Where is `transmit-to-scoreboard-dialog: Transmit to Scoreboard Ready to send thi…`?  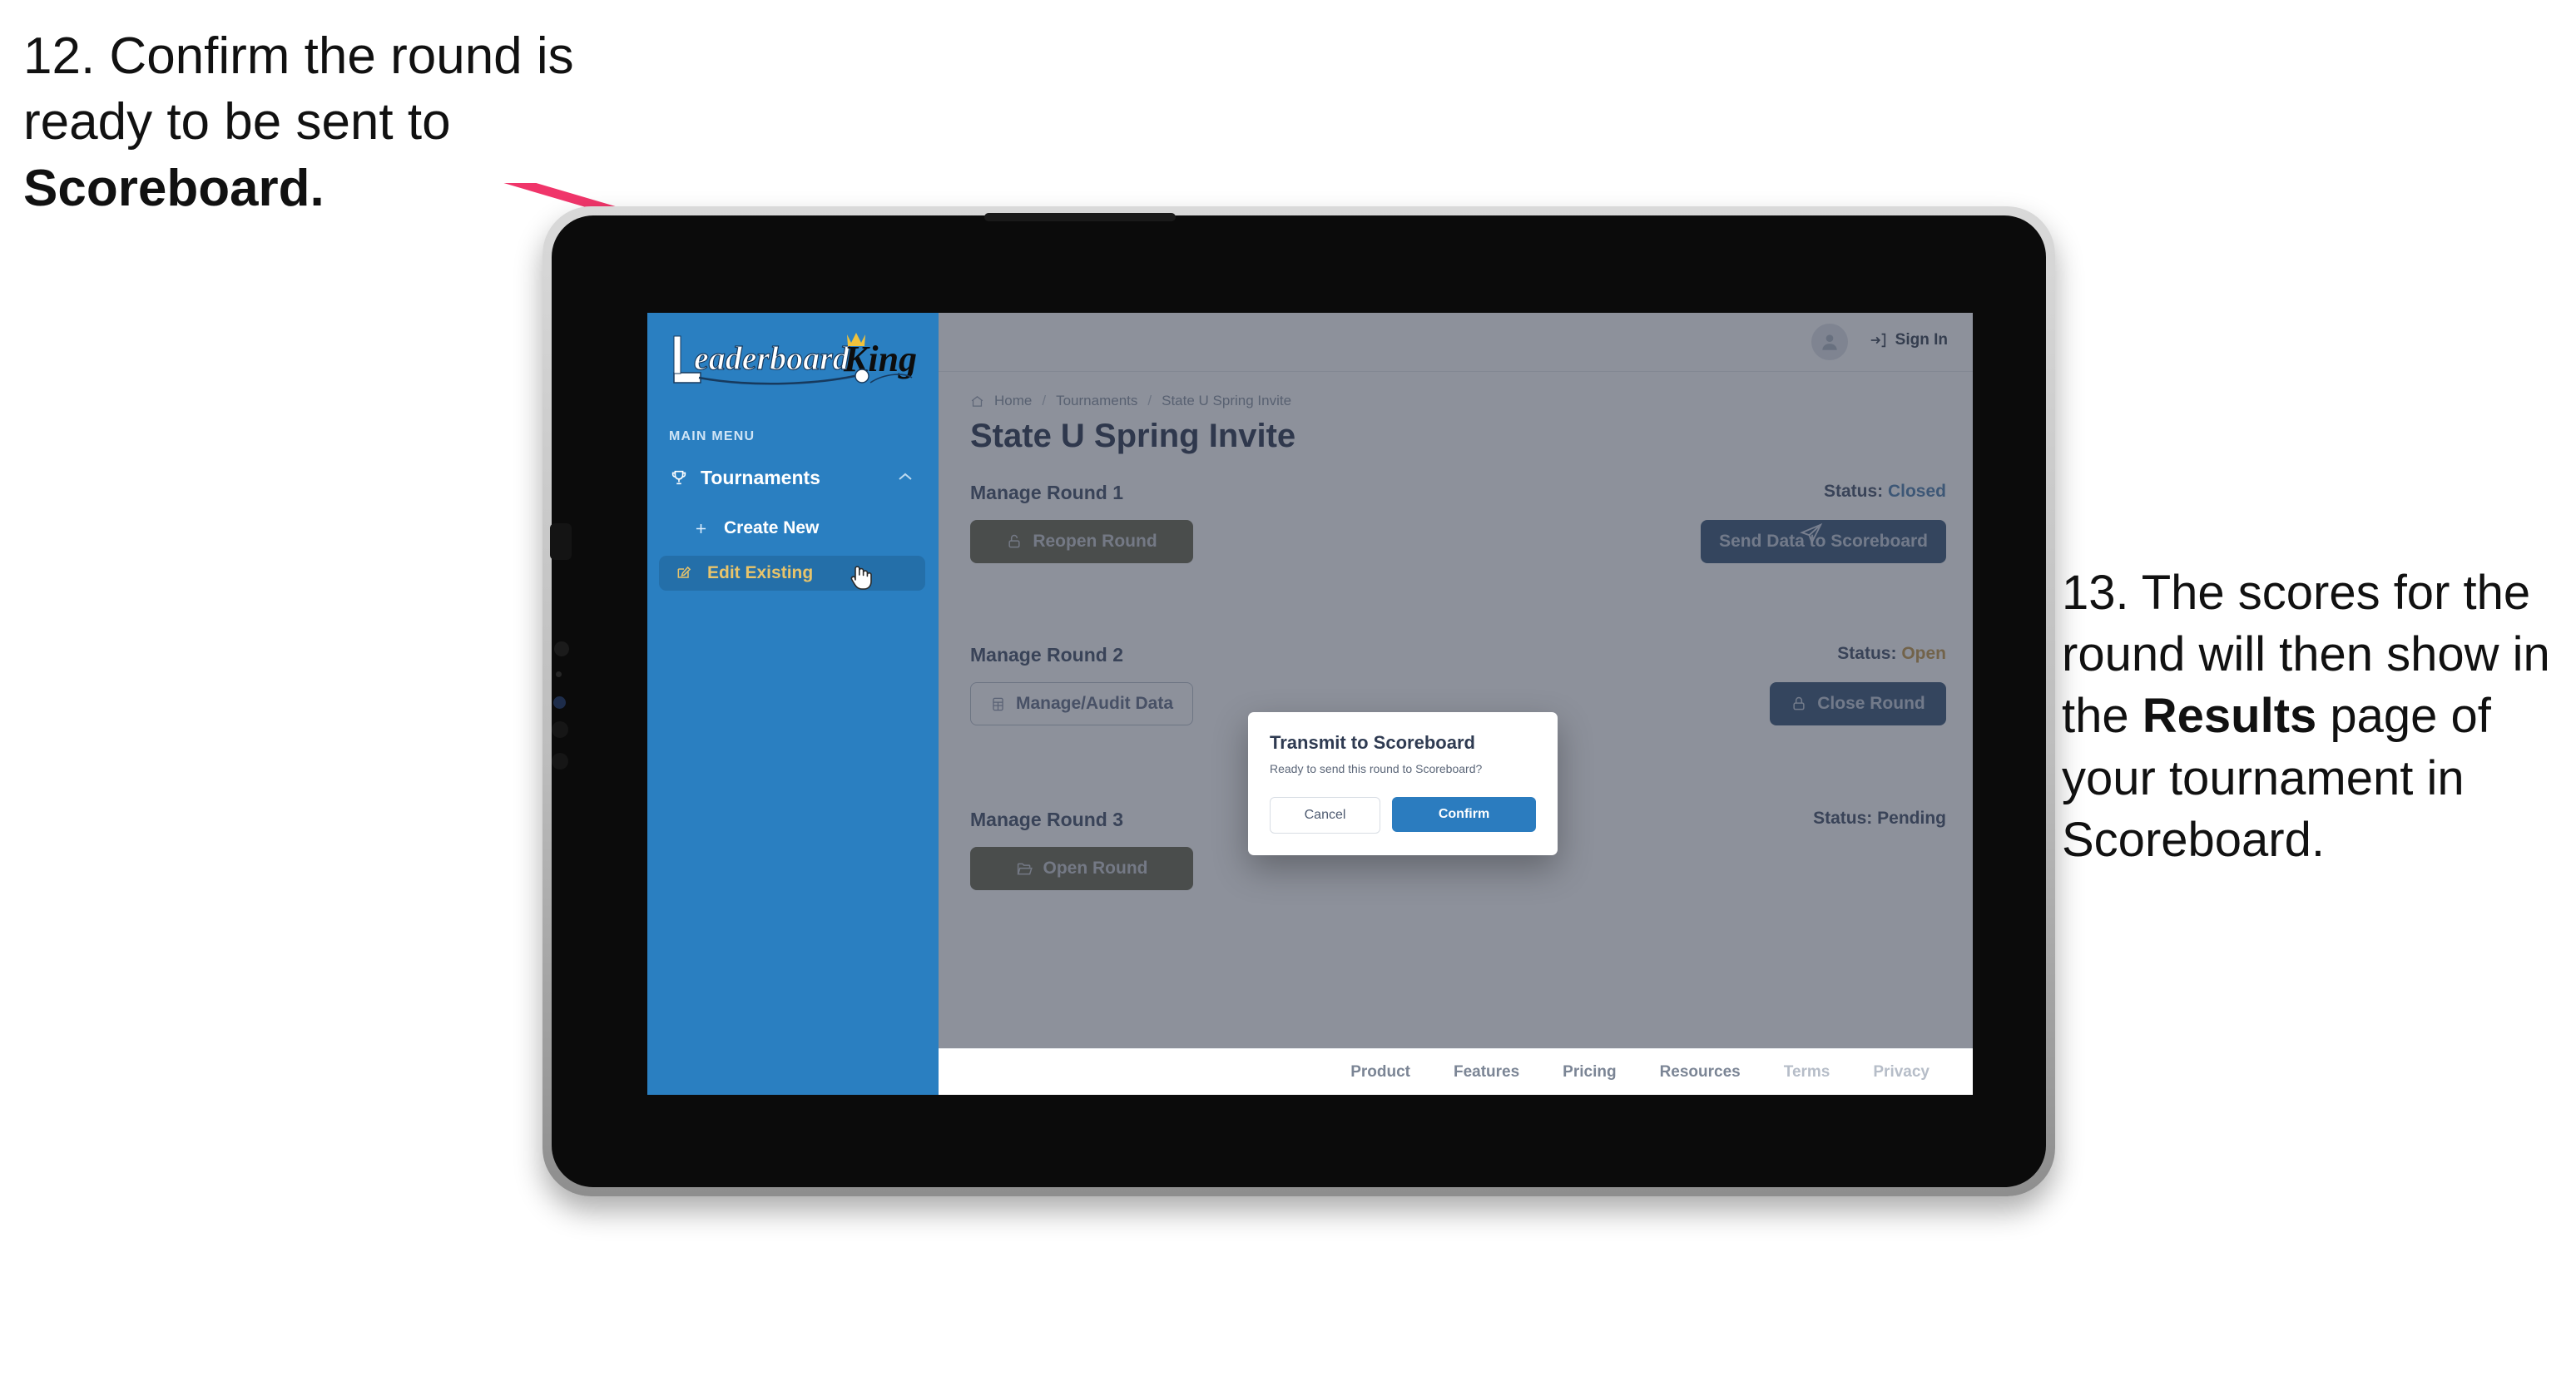
transmit-to-scoreboard-dialog: Transmit to Scoreboard Ready to send thi… is located at coordinates (1403, 783).